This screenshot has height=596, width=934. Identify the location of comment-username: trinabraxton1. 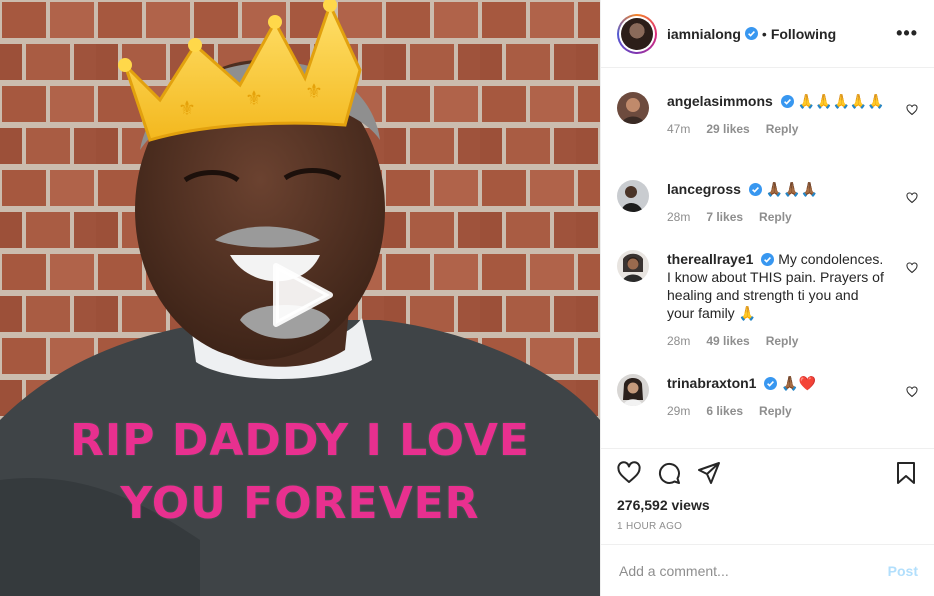
(711, 383).